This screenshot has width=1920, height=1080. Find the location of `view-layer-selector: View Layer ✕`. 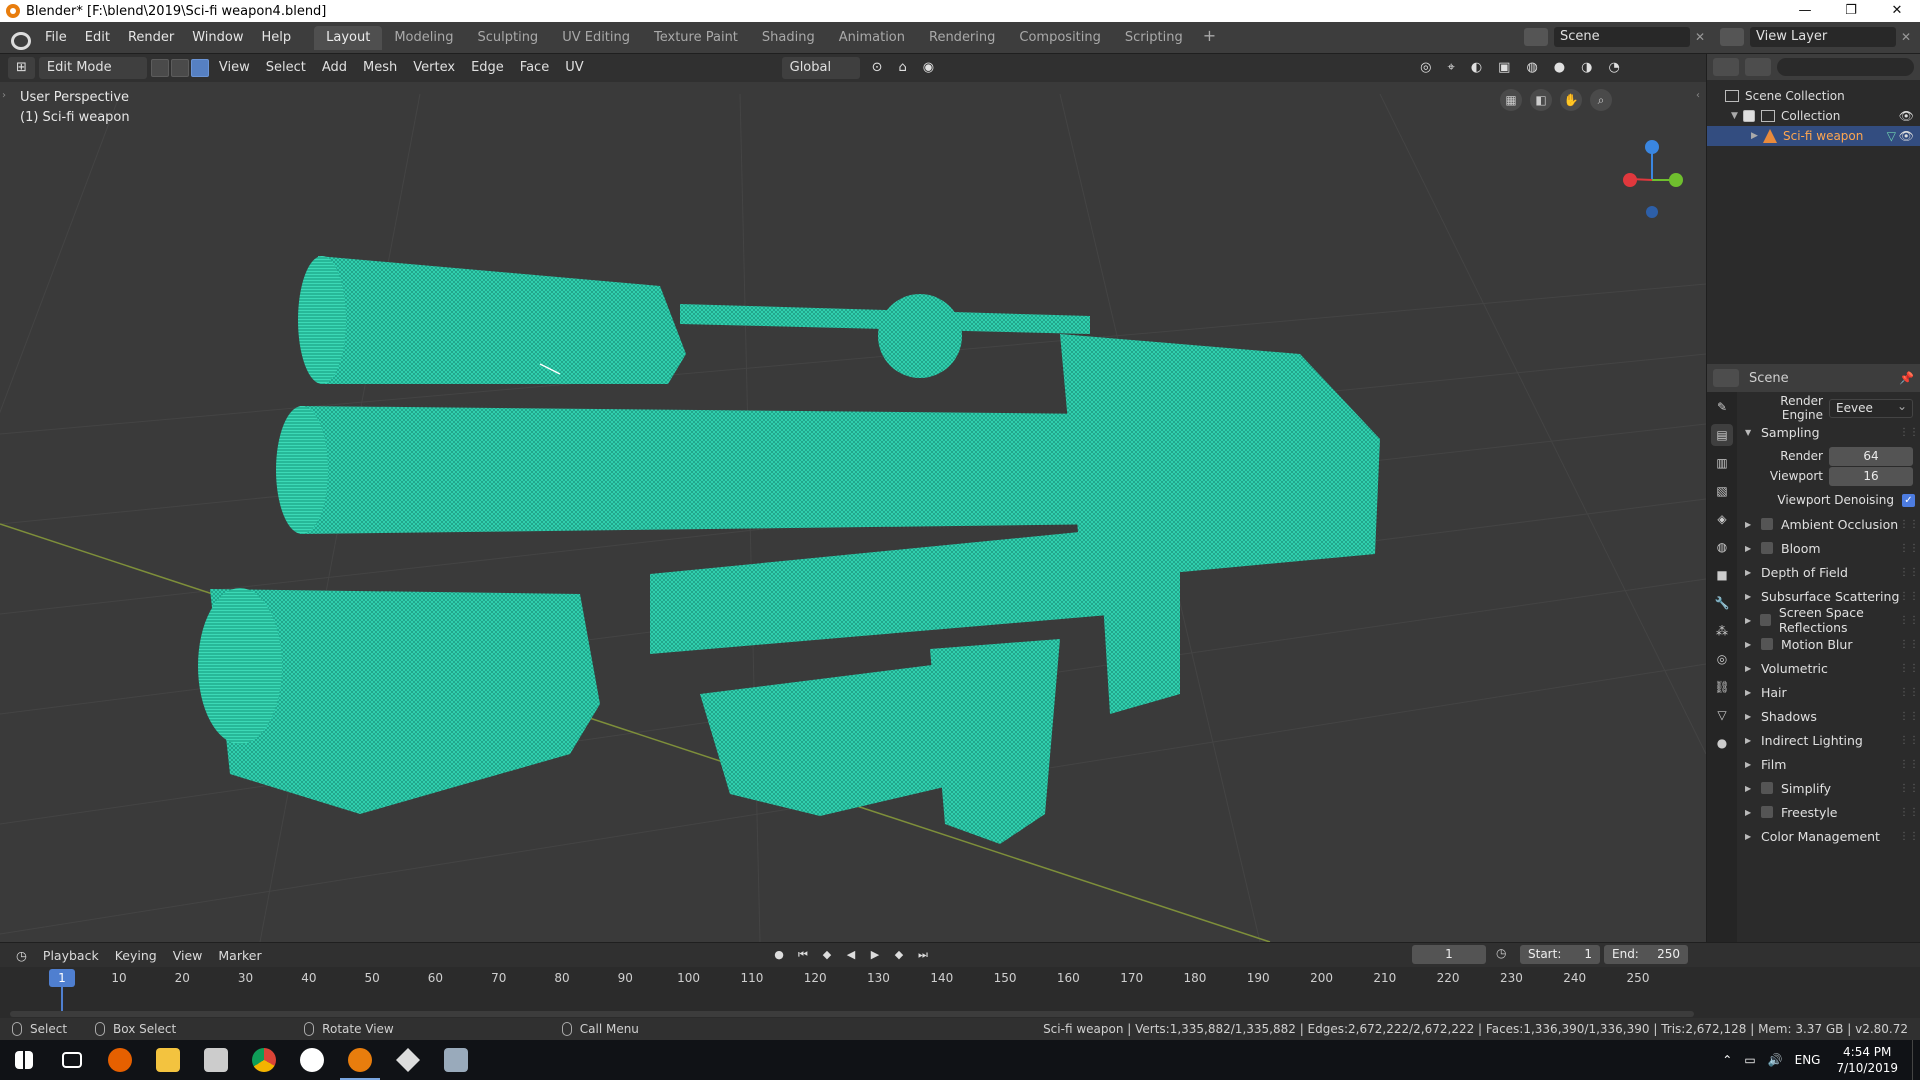

view-layer-selector: View Layer ✕ is located at coordinates (1818, 37).